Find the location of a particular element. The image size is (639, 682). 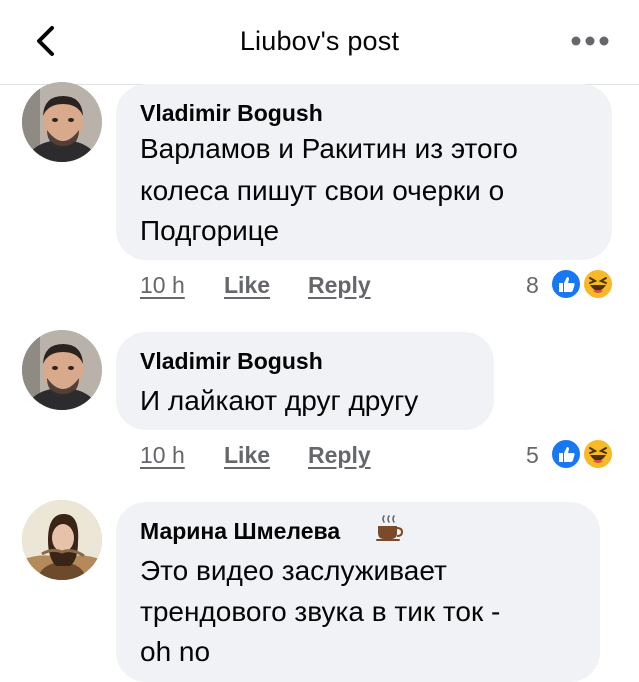

comment-text-line: Варламов и Ракитин из этого is located at coordinates (329, 148).